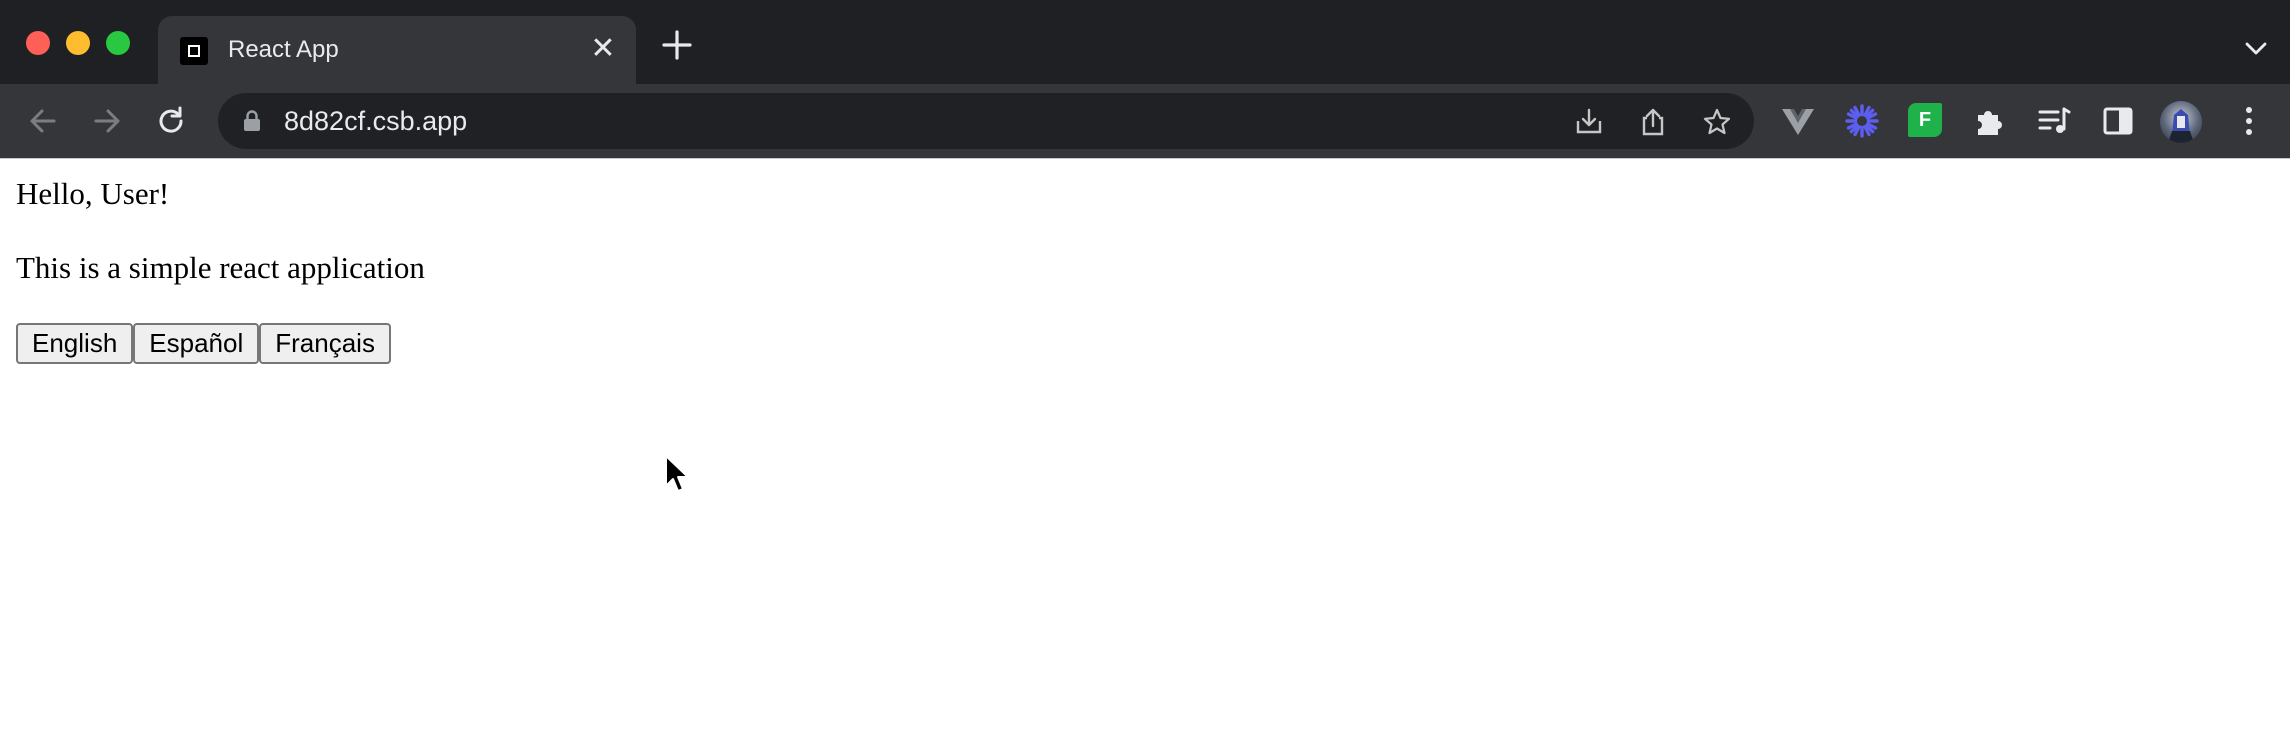 This screenshot has width=2290, height=750. Describe the element at coordinates (986, 121) in the screenshot. I see `address-bar: 8d82cf.csb.app` at that location.